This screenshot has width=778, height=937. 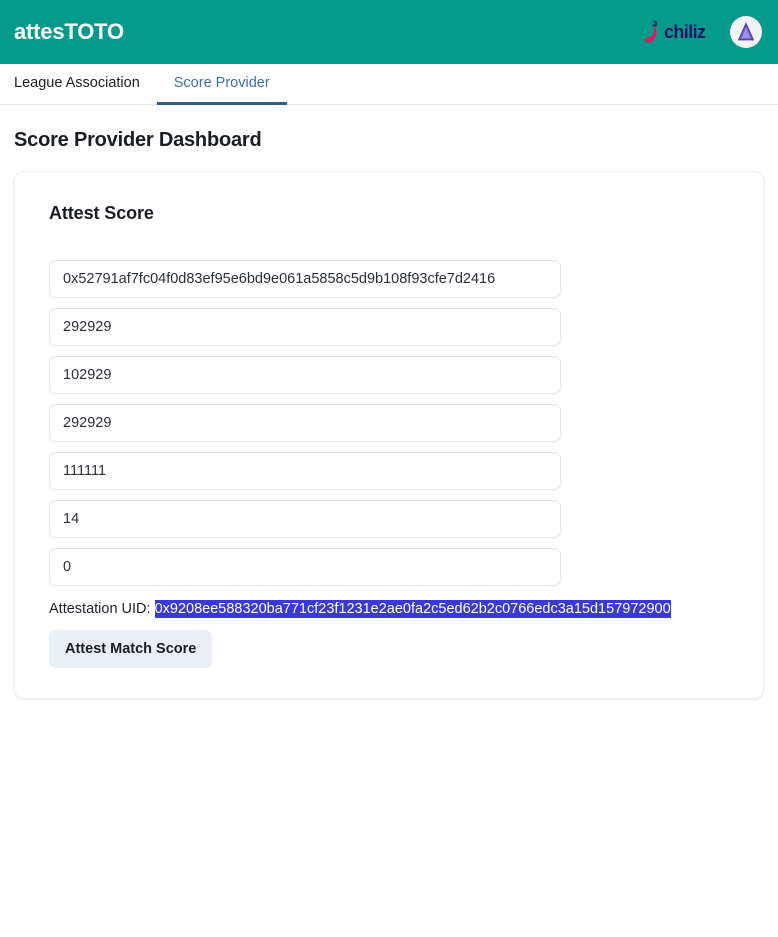 I want to click on eas-logo, so click(x=746, y=32).